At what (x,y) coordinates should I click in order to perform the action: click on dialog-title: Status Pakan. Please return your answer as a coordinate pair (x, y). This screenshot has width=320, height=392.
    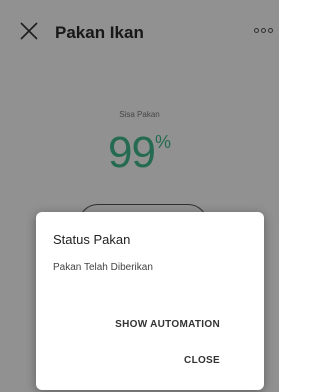
    Looking at the image, I should click on (92, 239).